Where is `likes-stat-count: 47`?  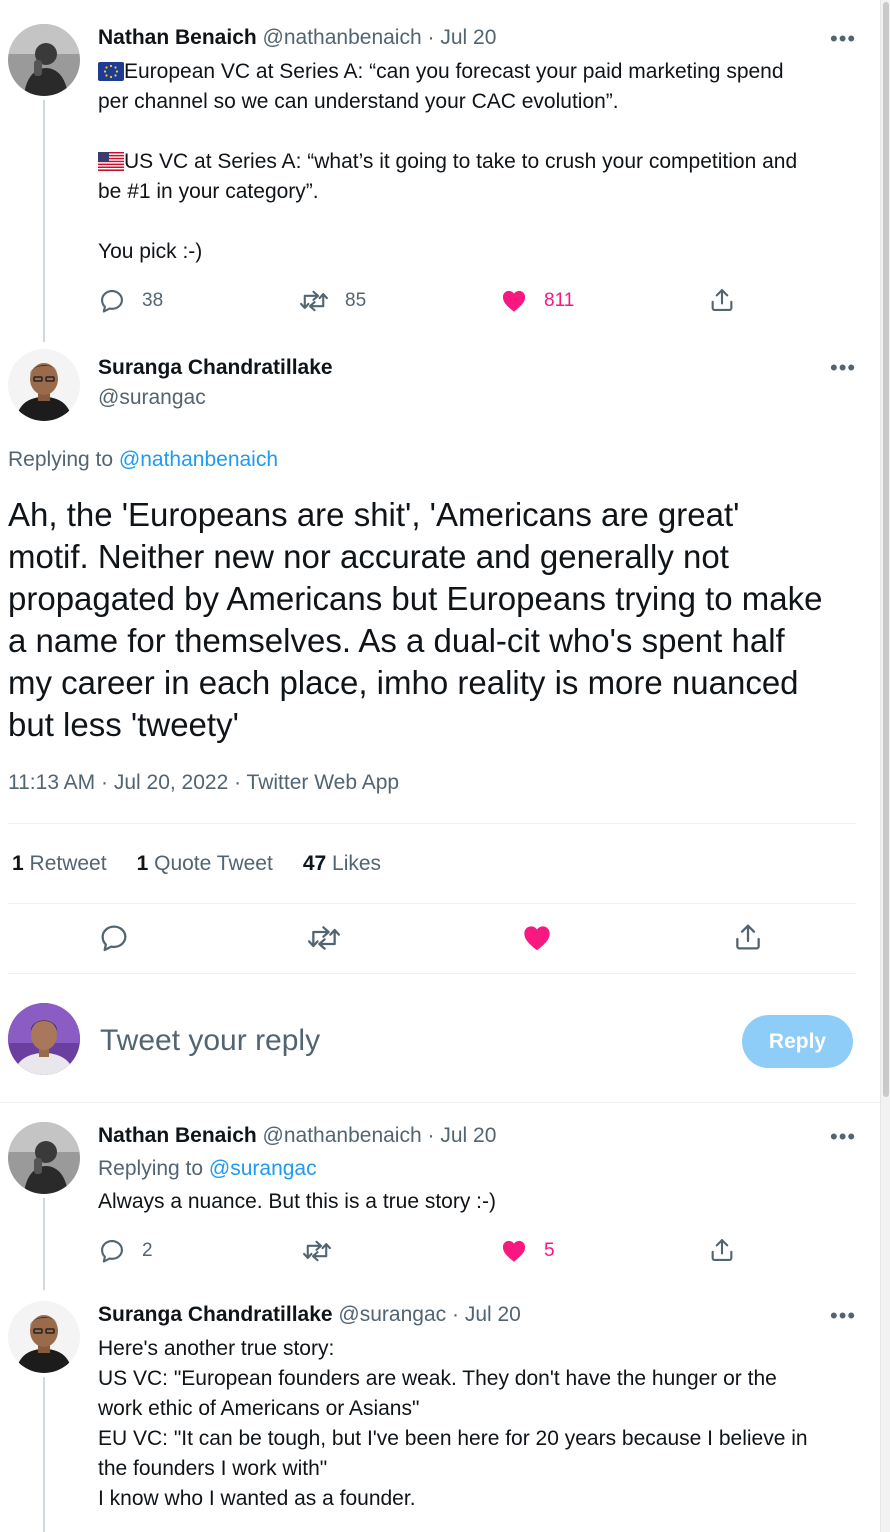 likes-stat-count: 47 is located at coordinates (314, 863).